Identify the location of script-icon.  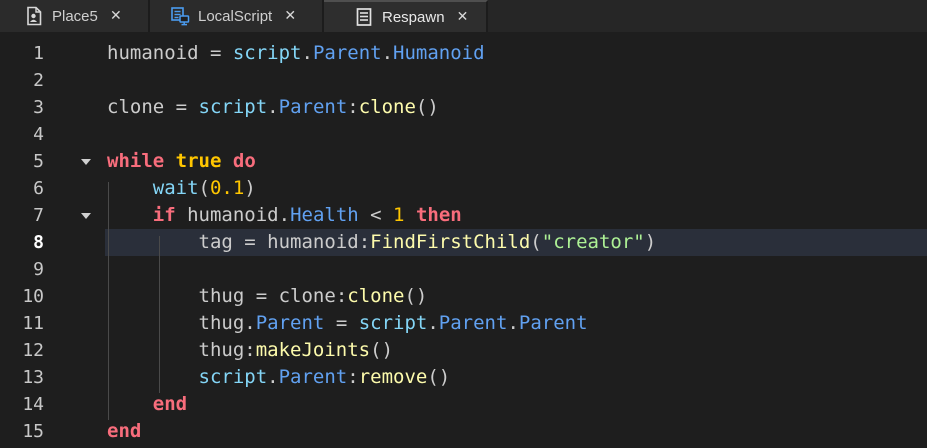
(364, 17).